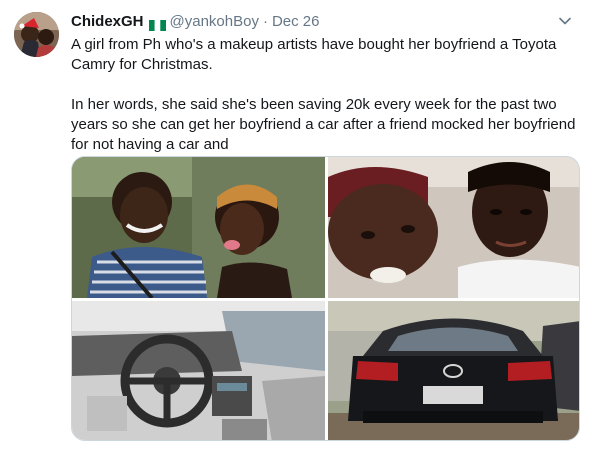 The width and height of the screenshot is (590, 449). I want to click on display-name: ChidexGH, so click(107, 22).